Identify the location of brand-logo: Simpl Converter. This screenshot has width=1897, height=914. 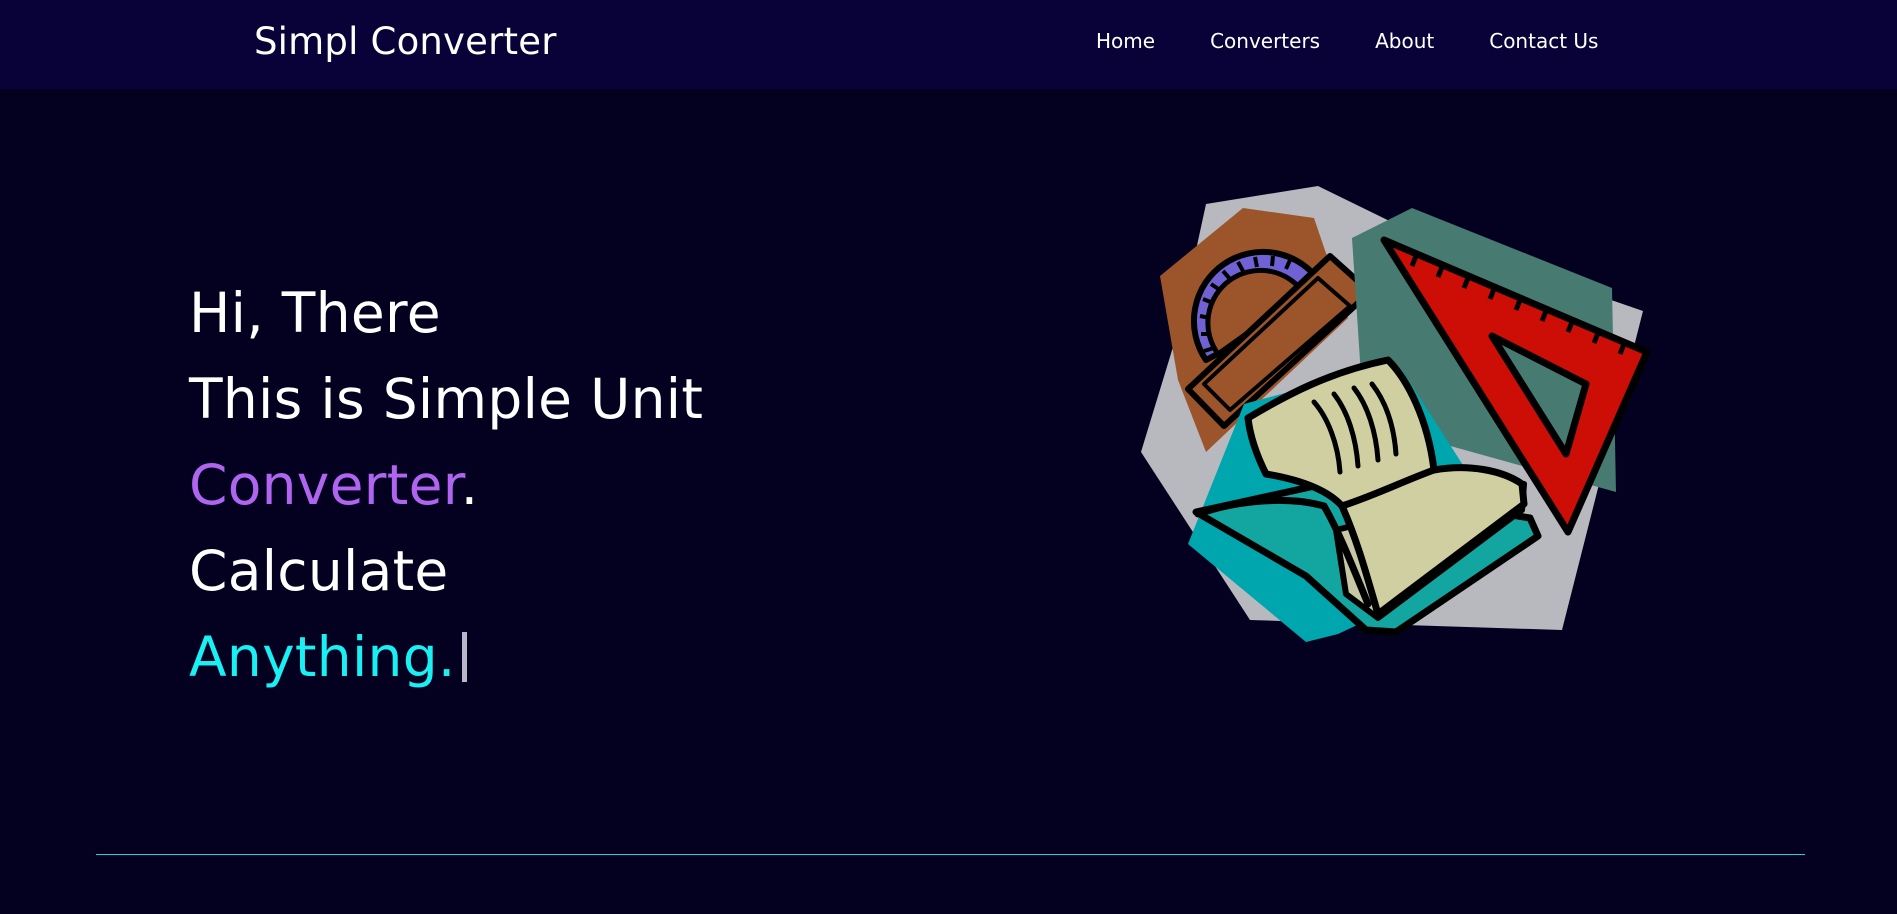
(405, 42).